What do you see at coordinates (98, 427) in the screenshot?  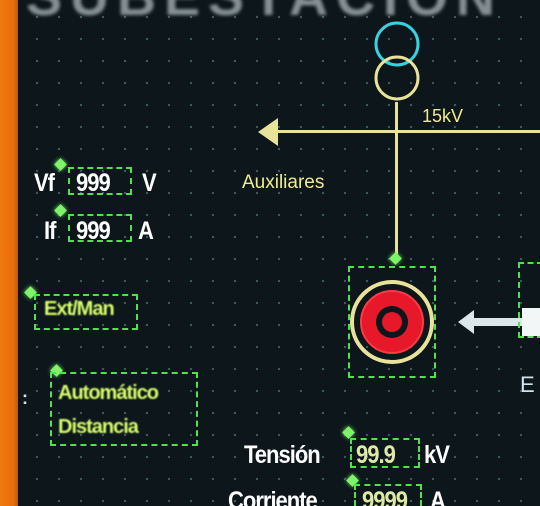 I see `mode-distance-label: Distancia` at bounding box center [98, 427].